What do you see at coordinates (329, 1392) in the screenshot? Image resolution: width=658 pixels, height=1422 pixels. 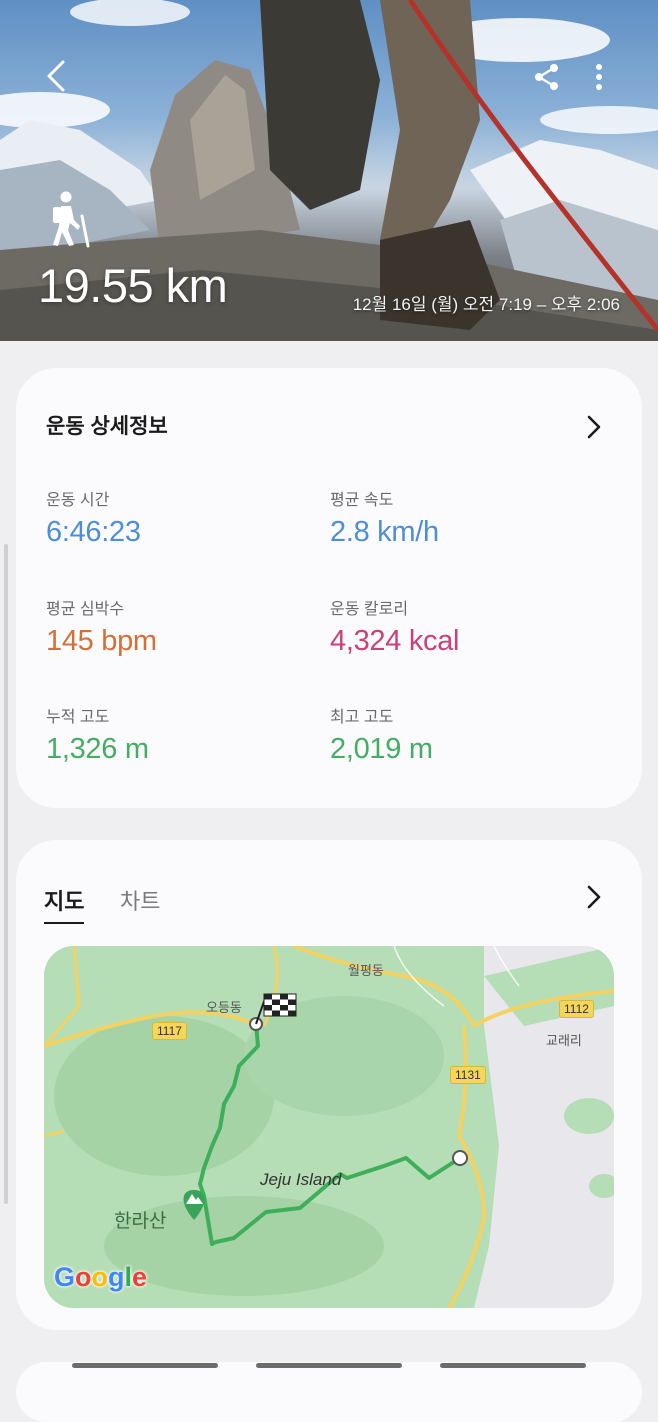 I see `next-card-peek` at bounding box center [329, 1392].